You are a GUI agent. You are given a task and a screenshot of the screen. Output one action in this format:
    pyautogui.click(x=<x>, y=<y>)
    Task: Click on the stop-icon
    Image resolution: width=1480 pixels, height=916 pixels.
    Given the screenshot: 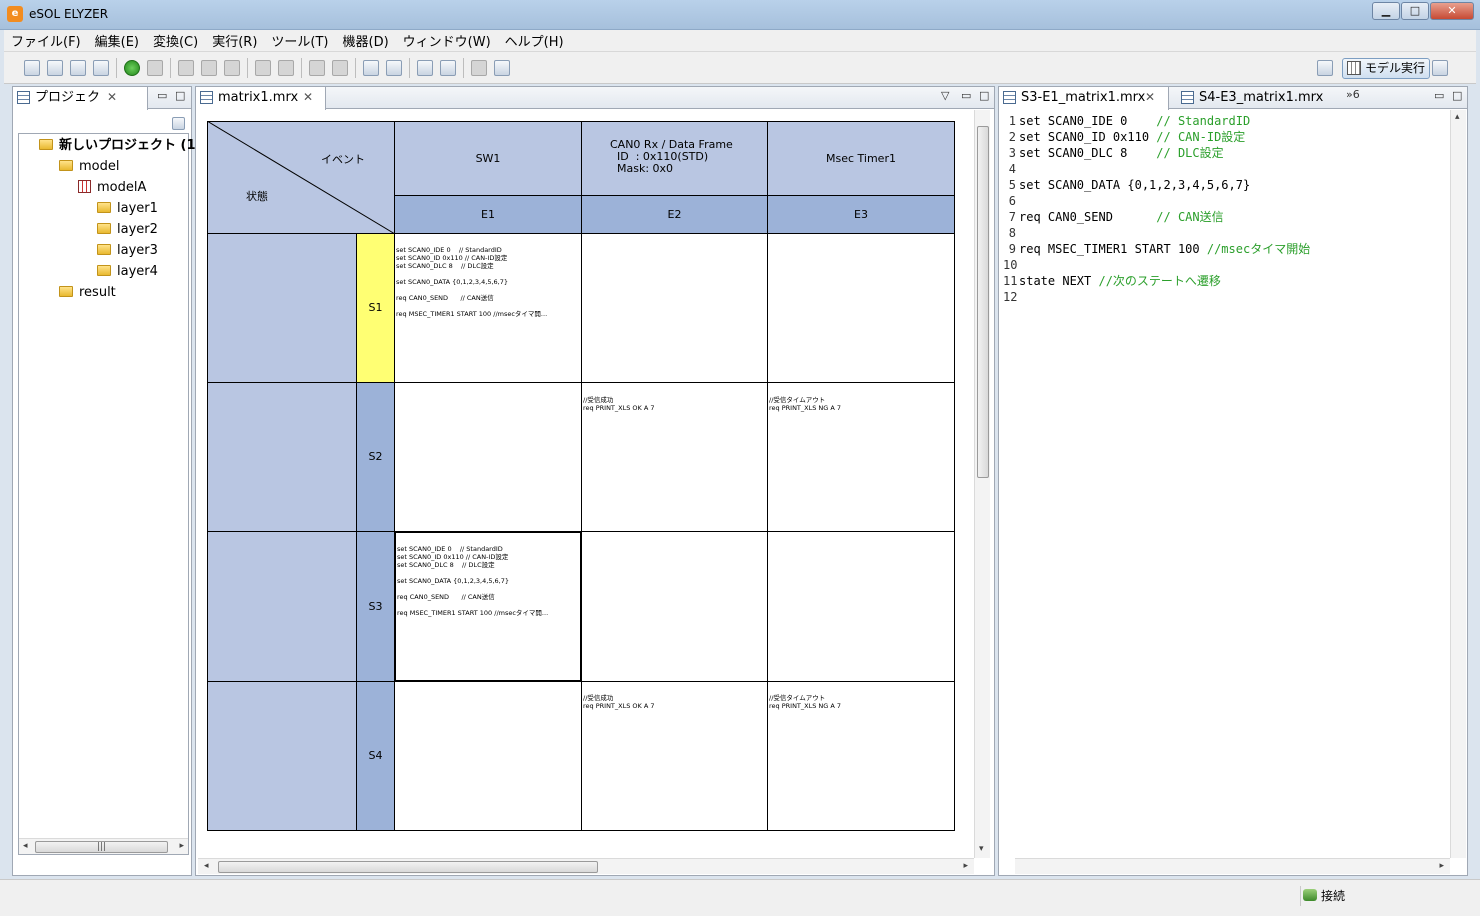 What is the action you would take?
    pyautogui.click(x=155, y=68)
    